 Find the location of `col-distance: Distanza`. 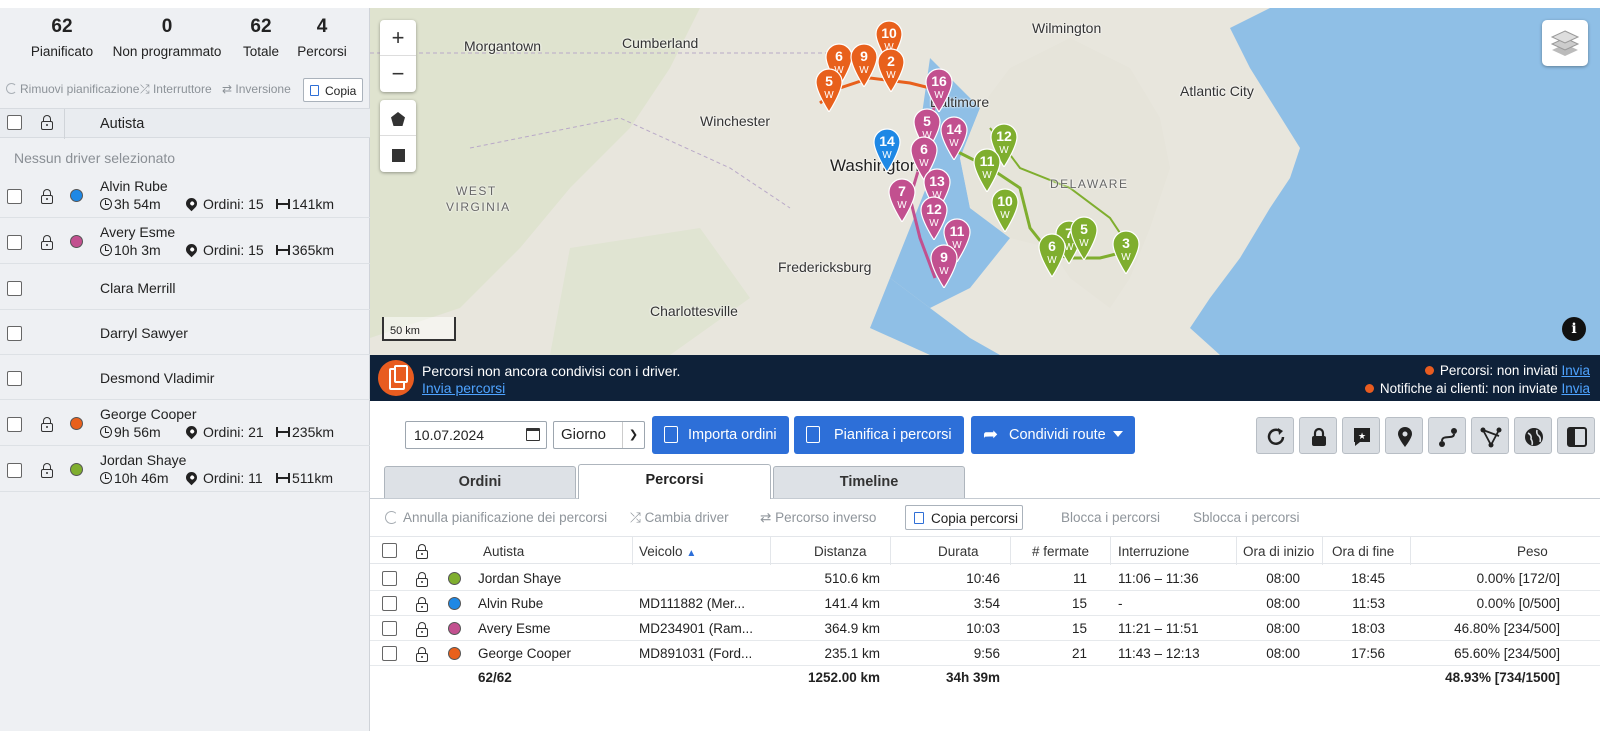

col-distance: Distanza is located at coordinates (840, 551).